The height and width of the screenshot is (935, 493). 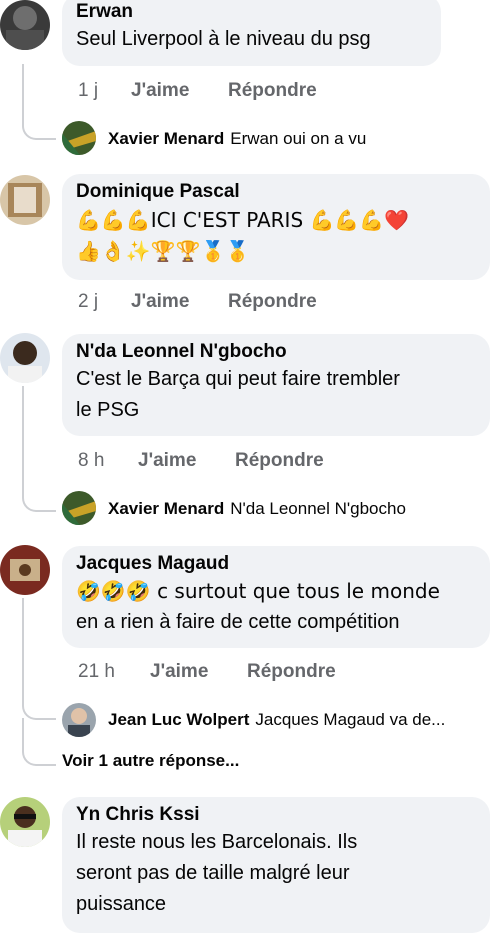 I want to click on comment-author: Jacques Magaud, so click(x=276, y=564).